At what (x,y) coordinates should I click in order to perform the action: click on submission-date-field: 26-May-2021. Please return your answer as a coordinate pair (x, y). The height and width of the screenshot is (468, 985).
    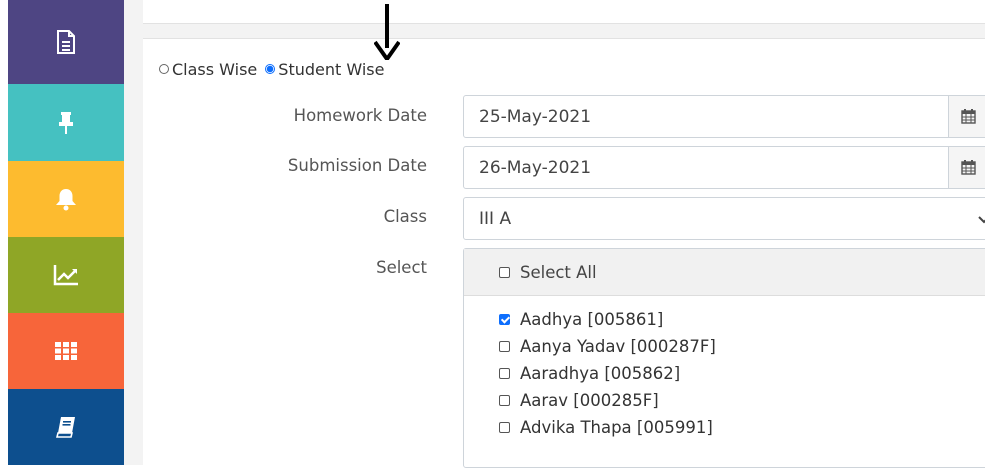
    Looking at the image, I should click on (724, 167).